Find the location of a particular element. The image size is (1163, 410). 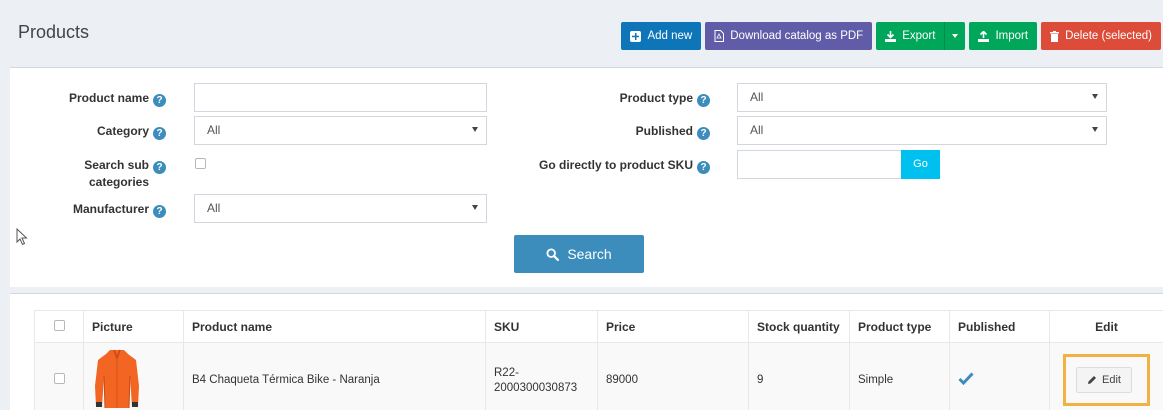

search-button-label: Search is located at coordinates (589, 254).